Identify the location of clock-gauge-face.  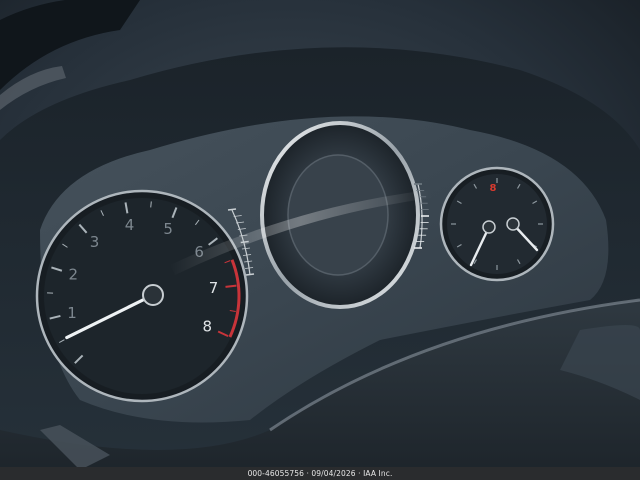
(497, 224).